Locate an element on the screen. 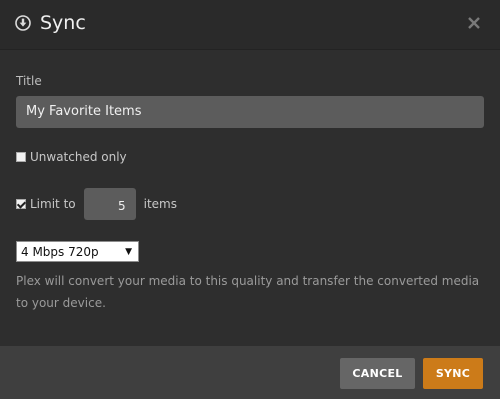 The width and height of the screenshot is (500, 399). dialog-title: Sync is located at coordinates (63, 23).